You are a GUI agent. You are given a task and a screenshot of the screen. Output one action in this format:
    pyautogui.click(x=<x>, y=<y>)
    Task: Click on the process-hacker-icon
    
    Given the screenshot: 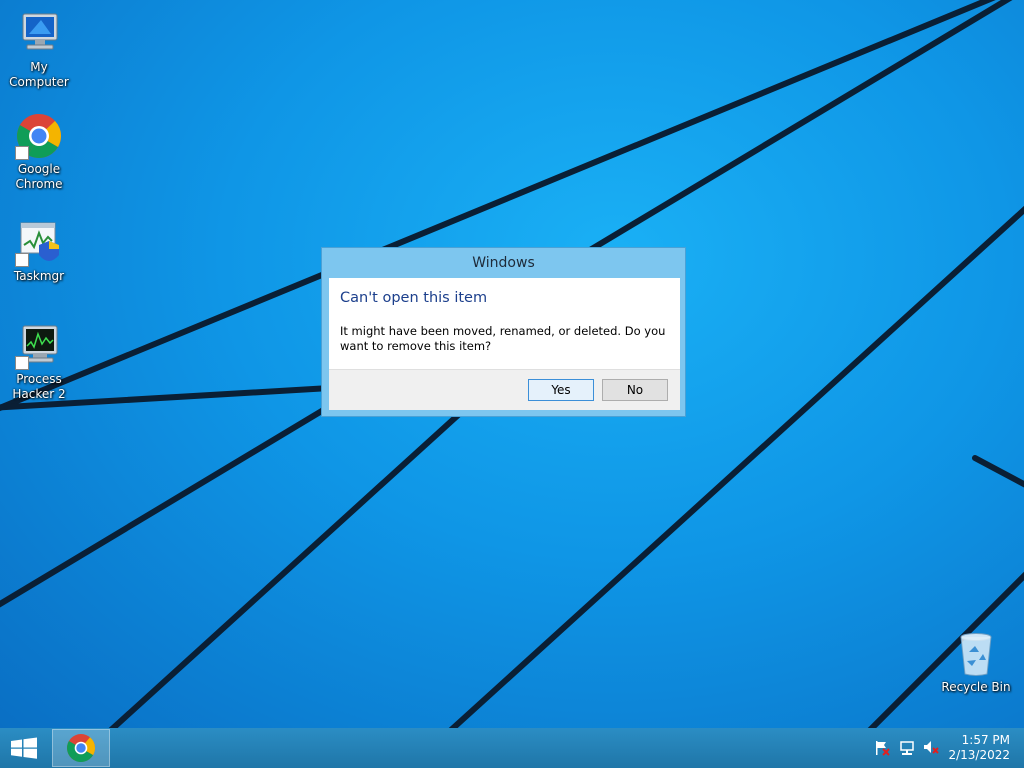 What is the action you would take?
    pyautogui.click(x=39, y=346)
    